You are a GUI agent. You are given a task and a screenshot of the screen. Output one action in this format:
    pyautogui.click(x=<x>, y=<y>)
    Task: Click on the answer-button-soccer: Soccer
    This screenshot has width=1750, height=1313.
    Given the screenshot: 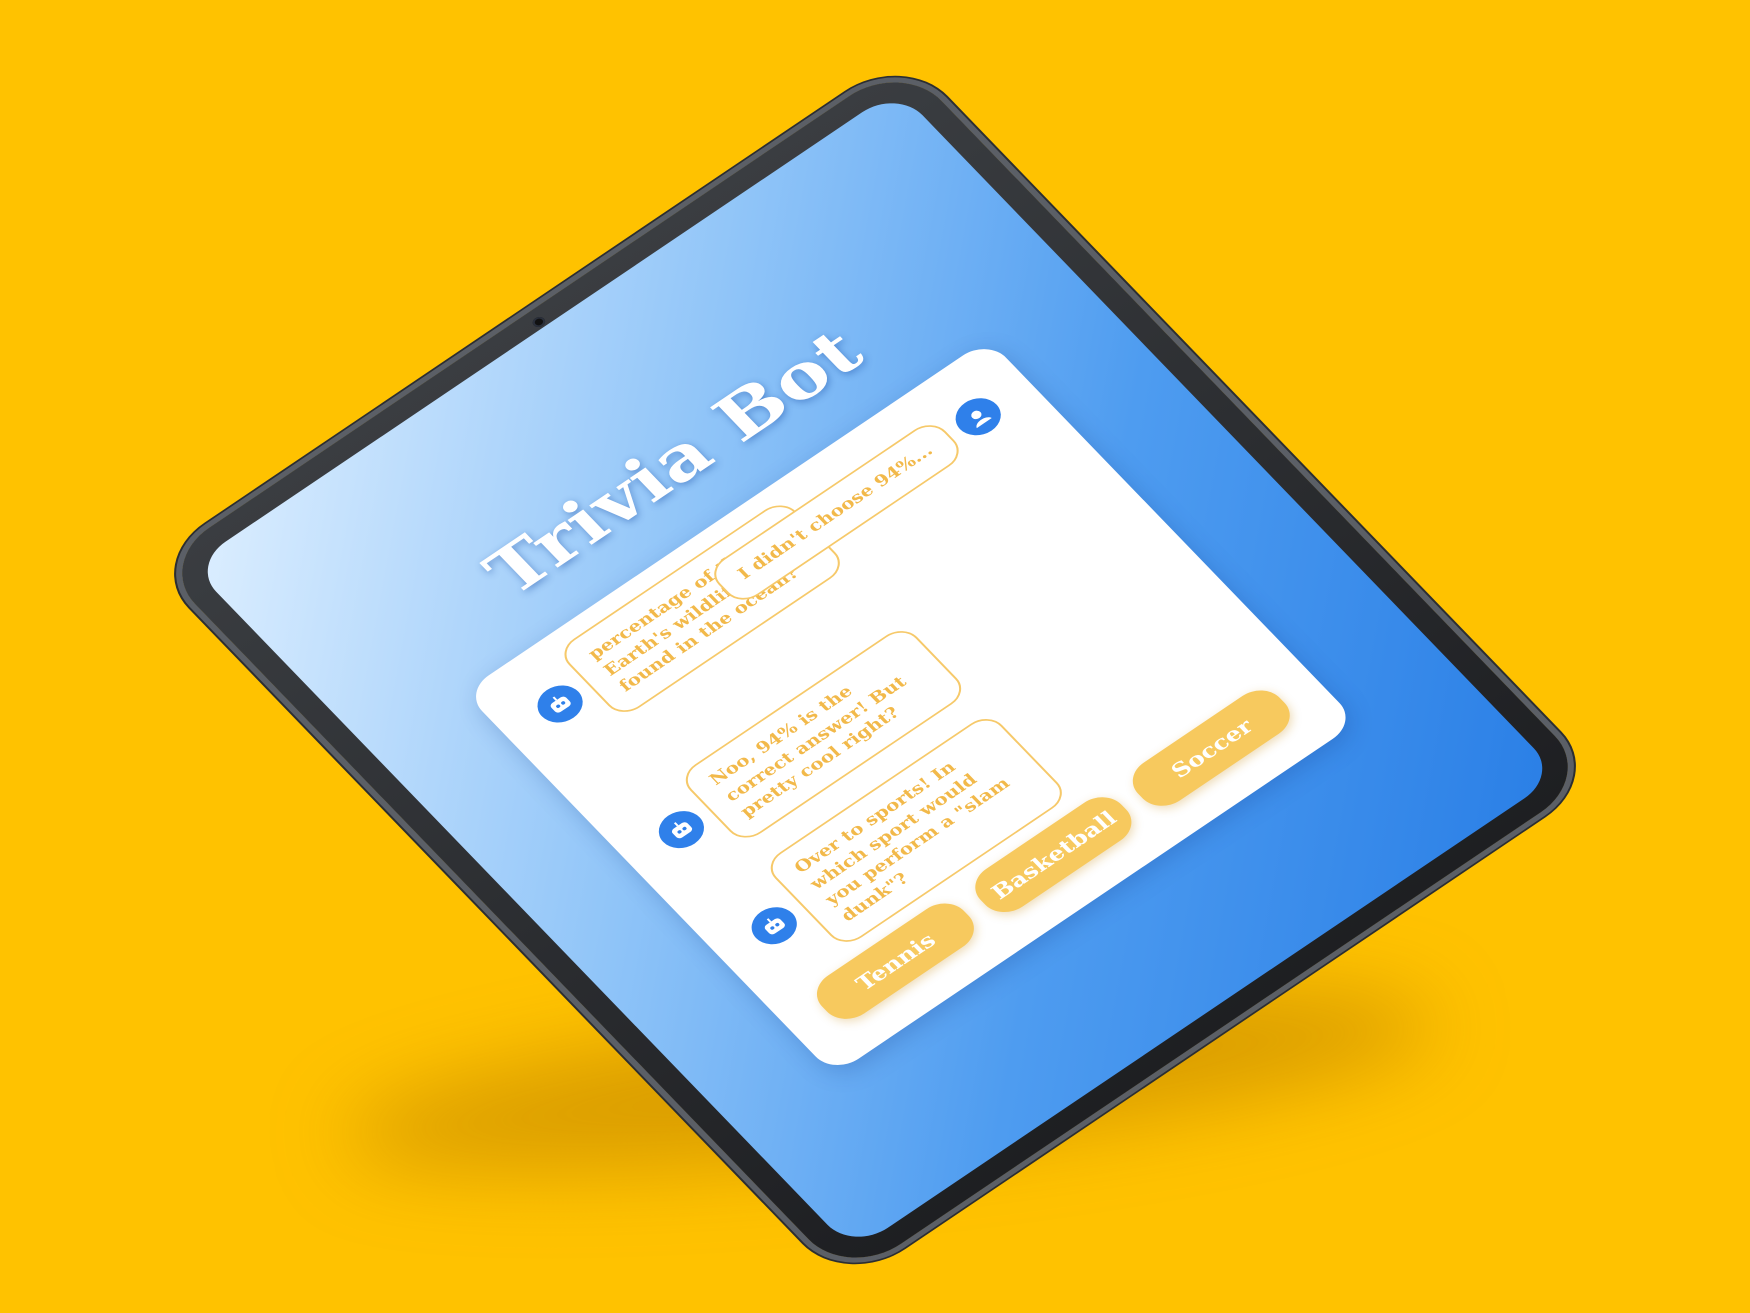 What is the action you would take?
    pyautogui.click(x=1211, y=748)
    